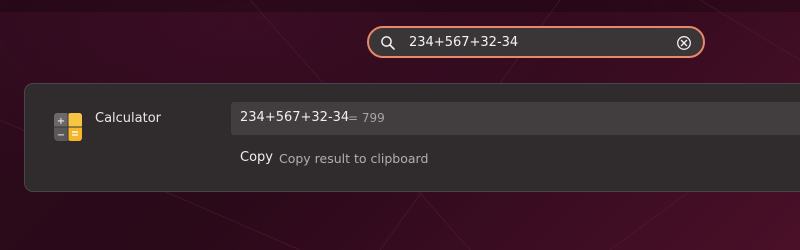 This screenshot has width=800, height=250. What do you see at coordinates (68, 127) in the screenshot?
I see `calculator-icon: + −` at bounding box center [68, 127].